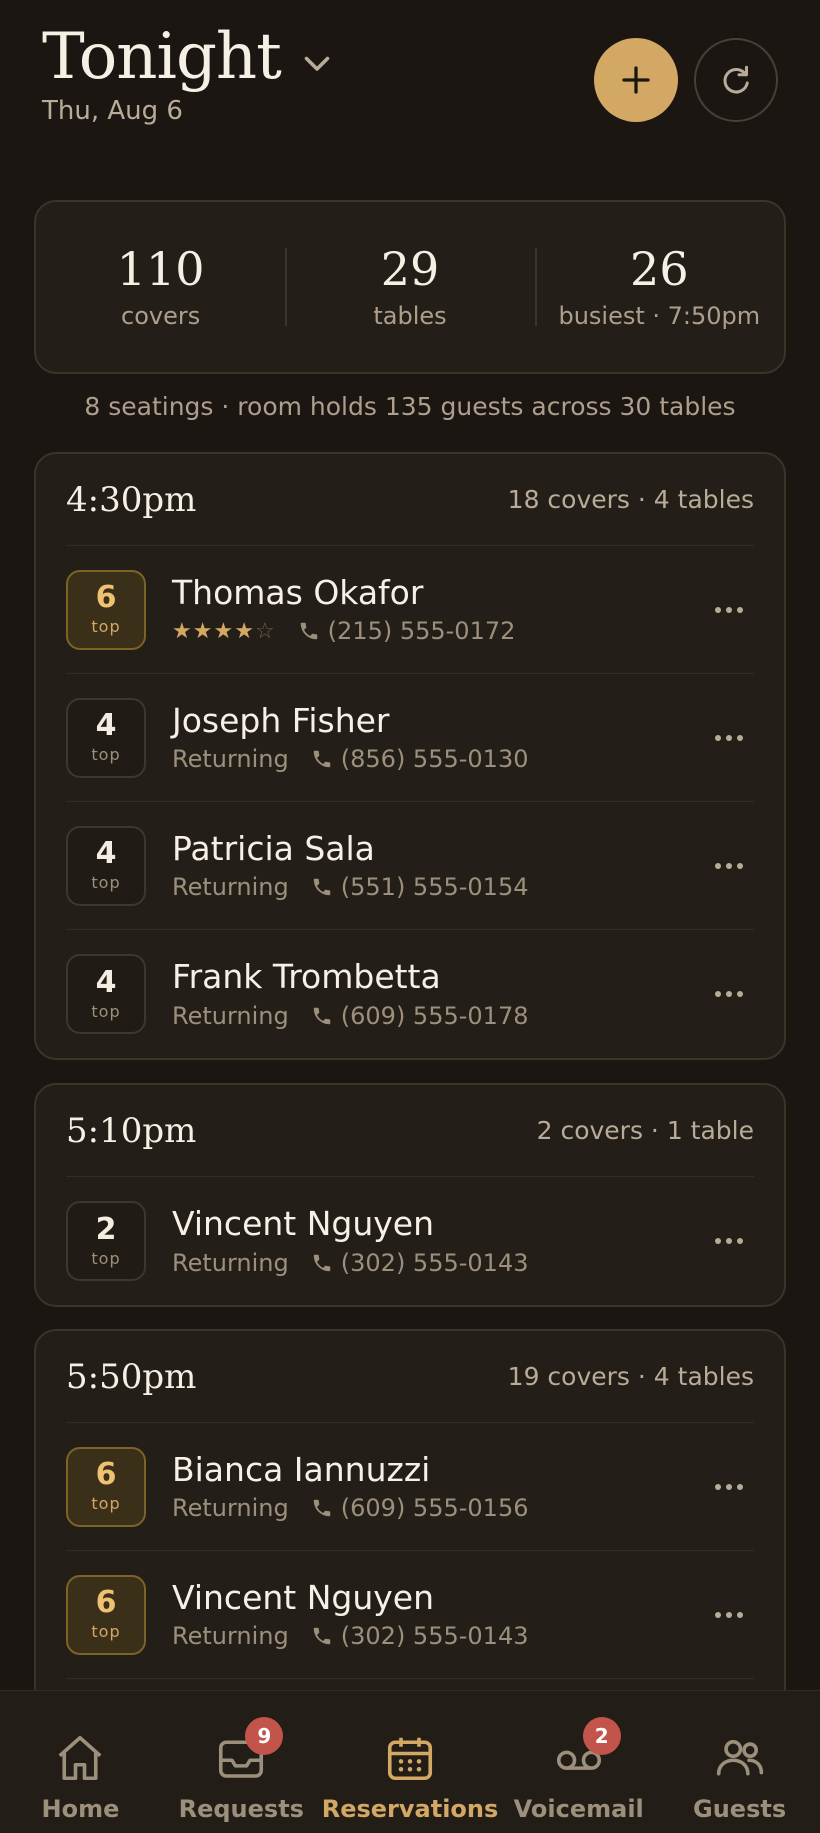  Describe the element at coordinates (630, 1376) in the screenshot. I see `seating-meta: 19 covers · 4 tables` at that location.